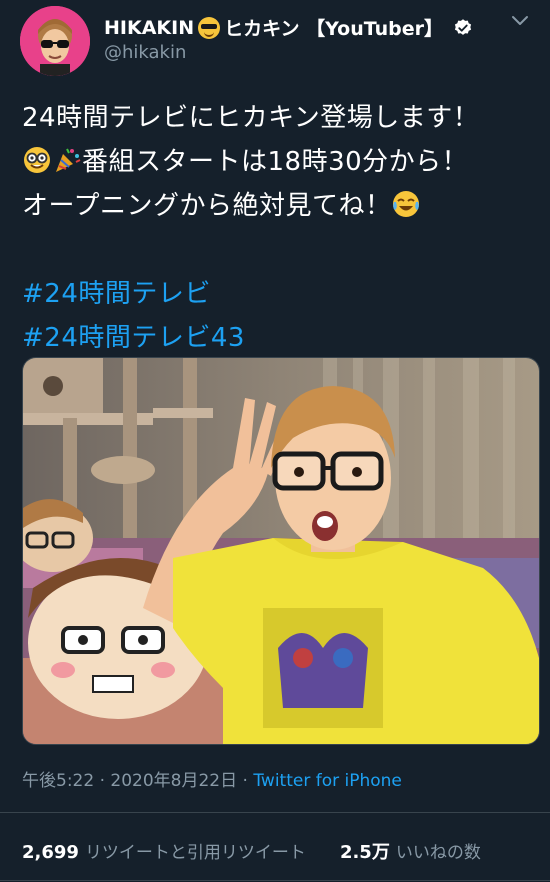 This screenshot has height=882, width=550. Describe the element at coordinates (209, 27) in the screenshot. I see `sunglasses-face-icon` at that location.